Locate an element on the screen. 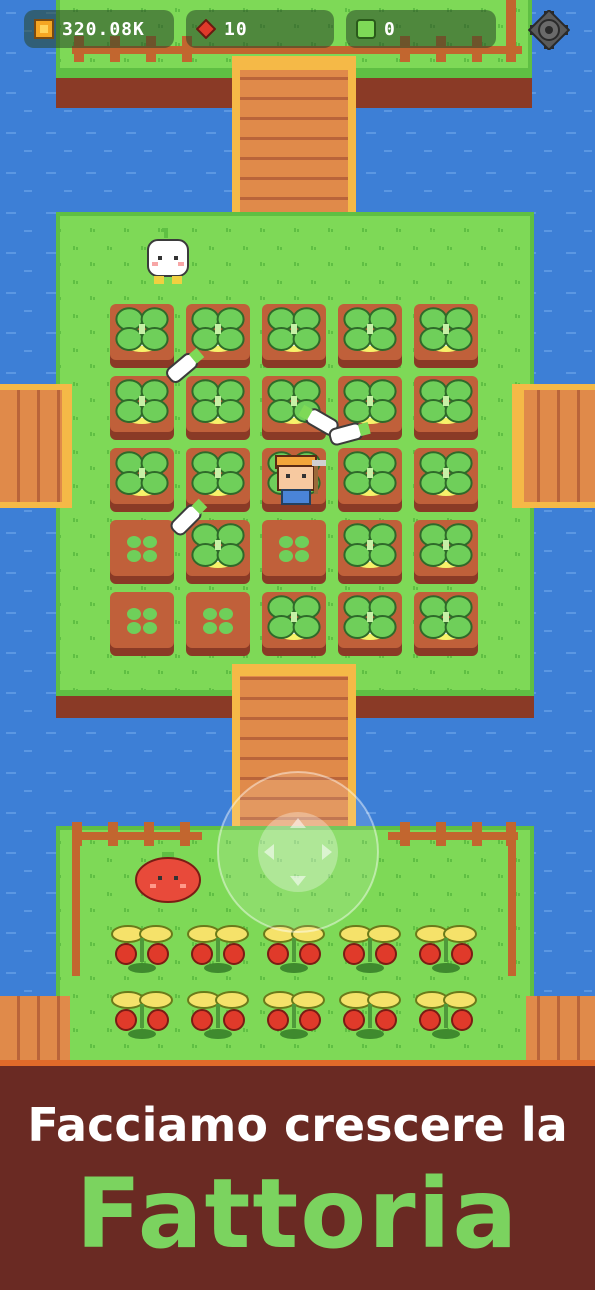 This screenshot has height=1290, width=595. gear-icon is located at coordinates (549, 30).